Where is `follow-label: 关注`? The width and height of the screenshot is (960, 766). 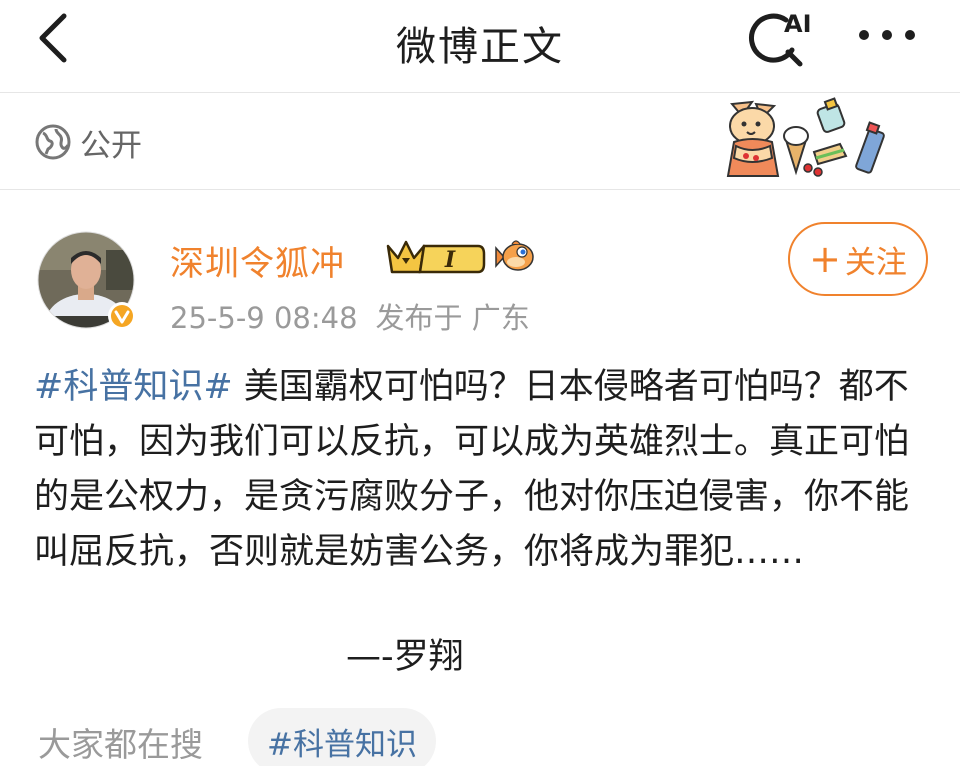 follow-label: 关注 is located at coordinates (875, 262).